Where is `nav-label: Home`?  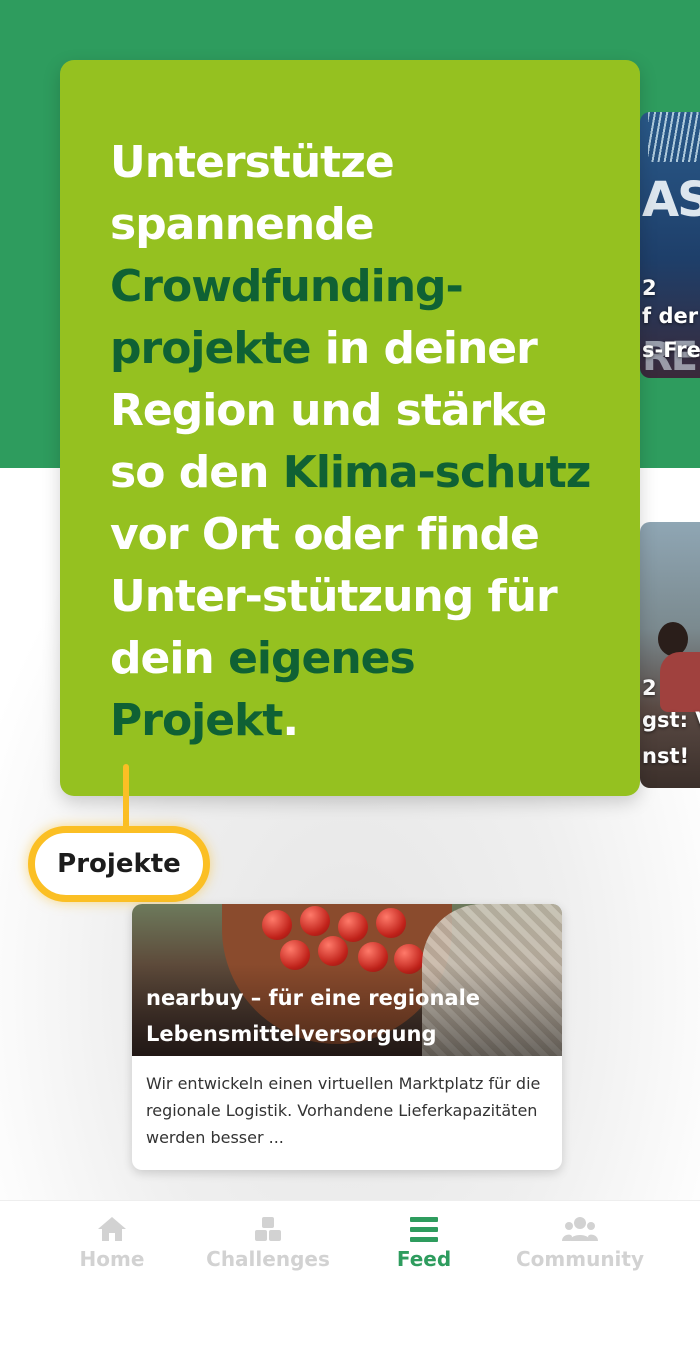 nav-label: Home is located at coordinates (112, 1259).